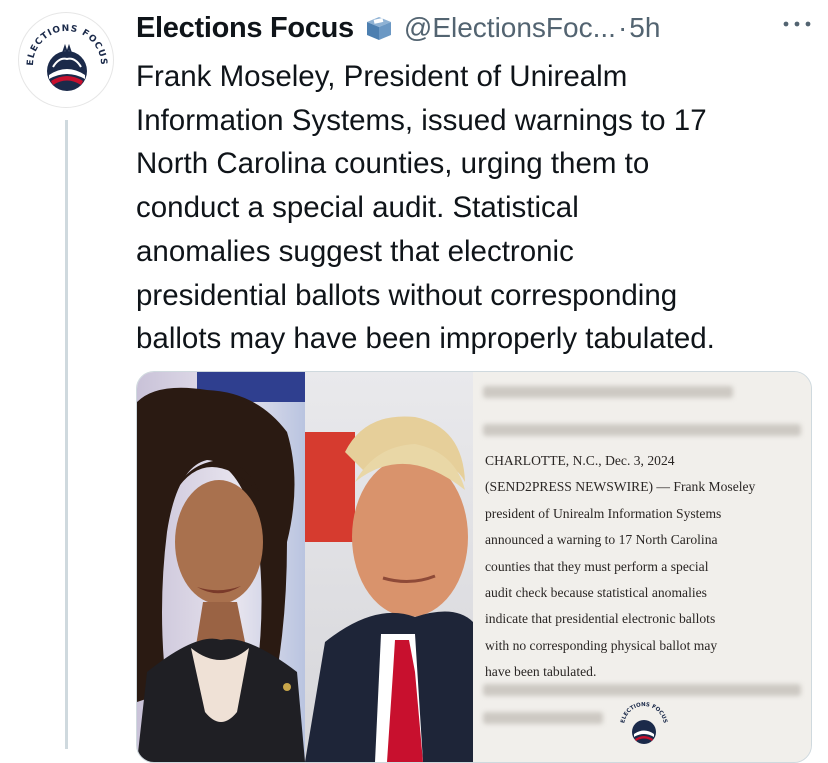 The width and height of the screenshot is (828, 763). I want to click on thread-line, so click(66, 434).